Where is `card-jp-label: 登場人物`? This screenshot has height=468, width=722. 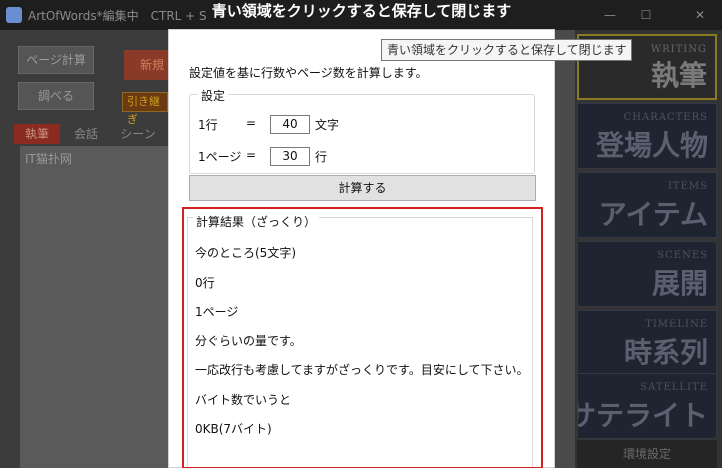
card-jp-label: 登場人物 is located at coordinates (651, 145).